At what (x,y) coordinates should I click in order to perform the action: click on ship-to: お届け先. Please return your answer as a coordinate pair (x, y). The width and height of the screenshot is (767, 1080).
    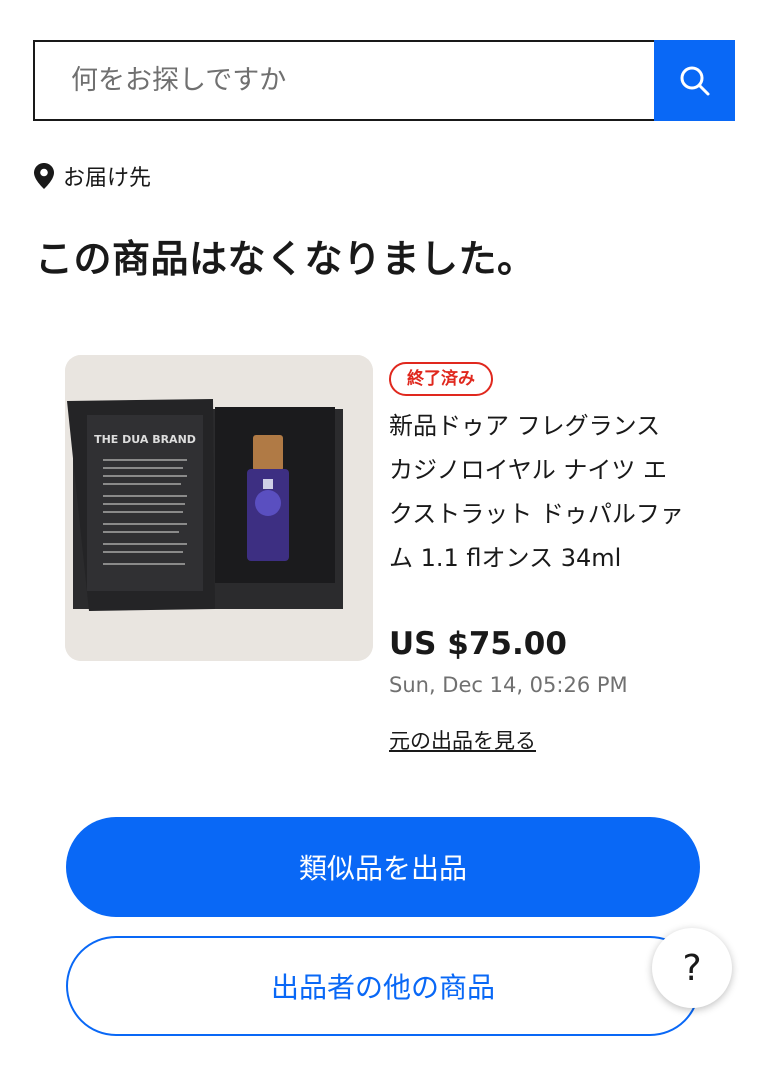
    Looking at the image, I should click on (92, 176).